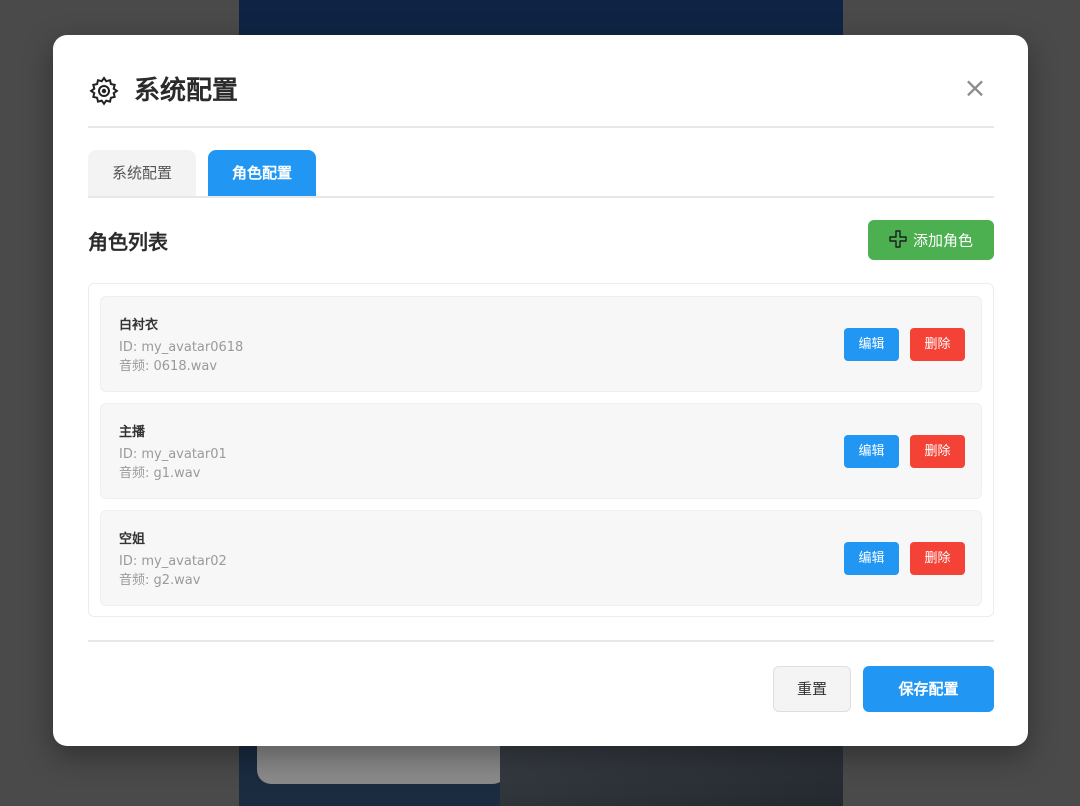 The width and height of the screenshot is (1080, 806). I want to click on role-list-title: 角色列表, so click(128, 242).